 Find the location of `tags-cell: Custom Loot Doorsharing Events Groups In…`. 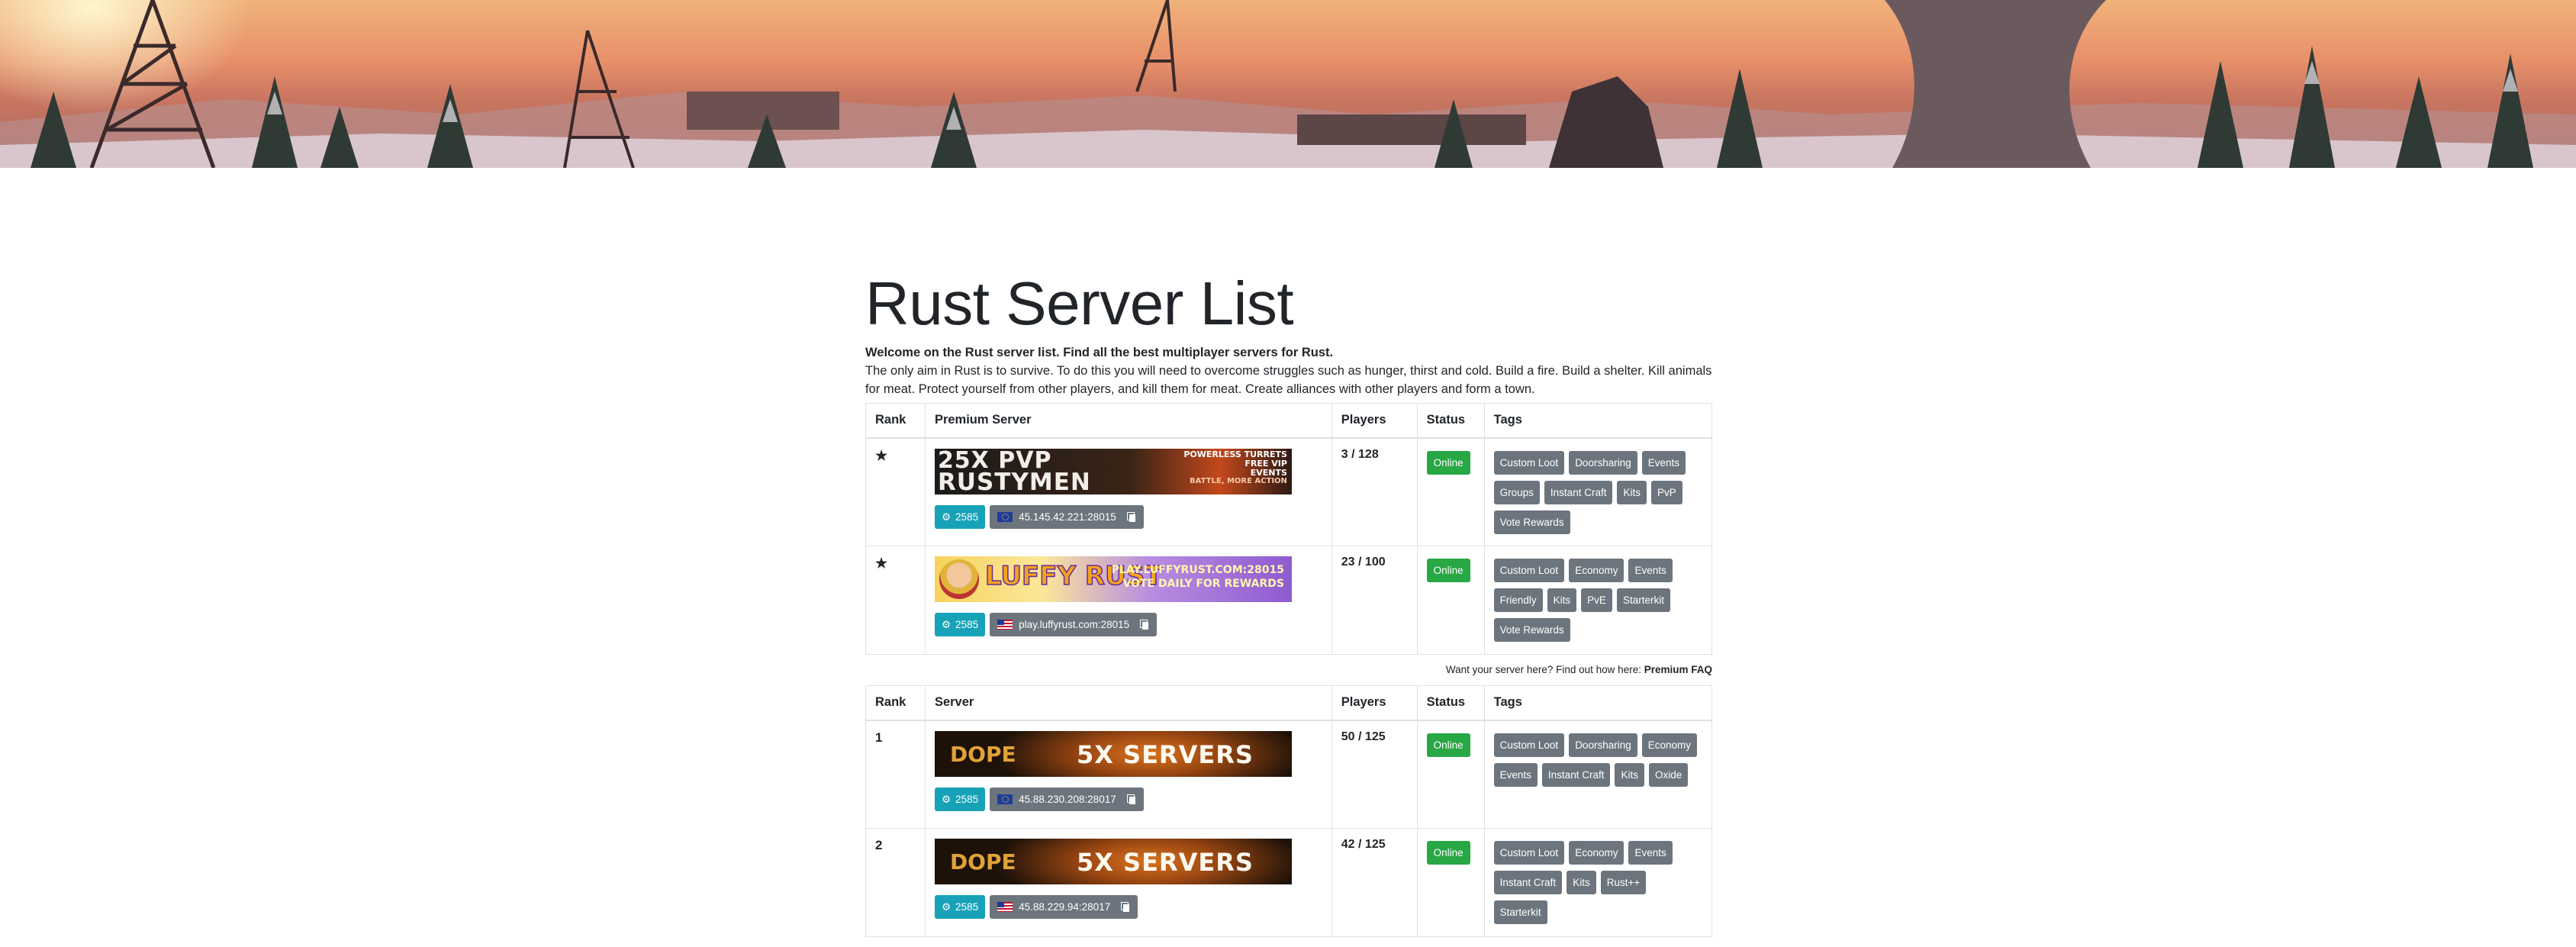

tags-cell: Custom Loot Doorsharing Events Groups In… is located at coordinates (1598, 492).